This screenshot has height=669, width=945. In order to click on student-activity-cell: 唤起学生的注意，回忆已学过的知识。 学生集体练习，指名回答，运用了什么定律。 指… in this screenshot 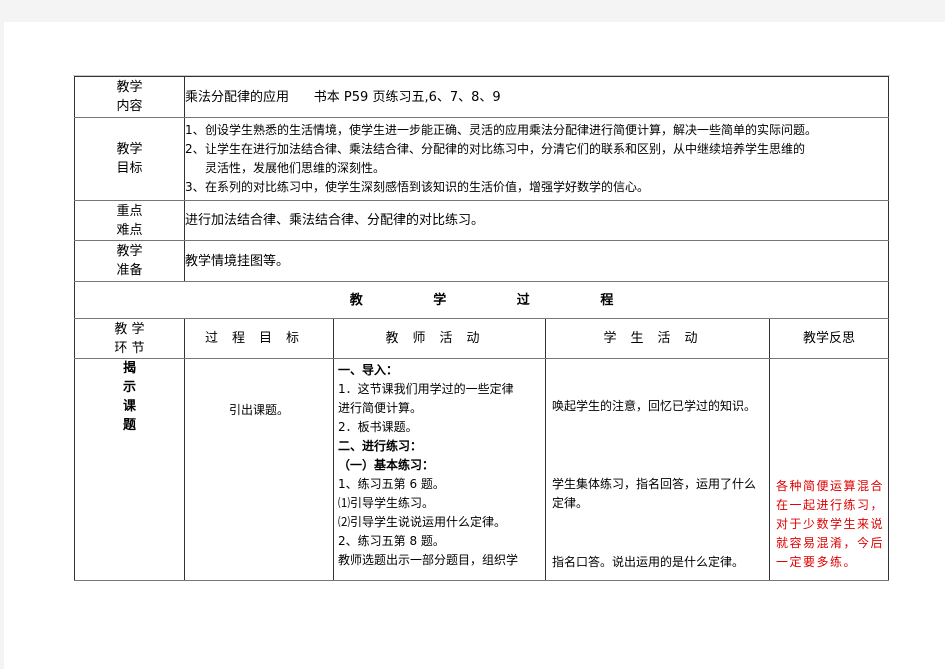, I will do `click(657, 469)`.